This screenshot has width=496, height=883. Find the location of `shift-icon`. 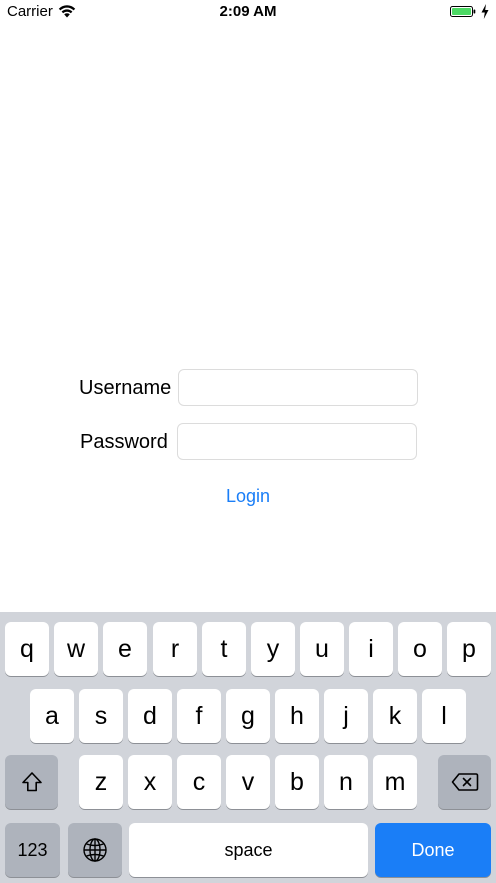

shift-icon is located at coordinates (31, 782).